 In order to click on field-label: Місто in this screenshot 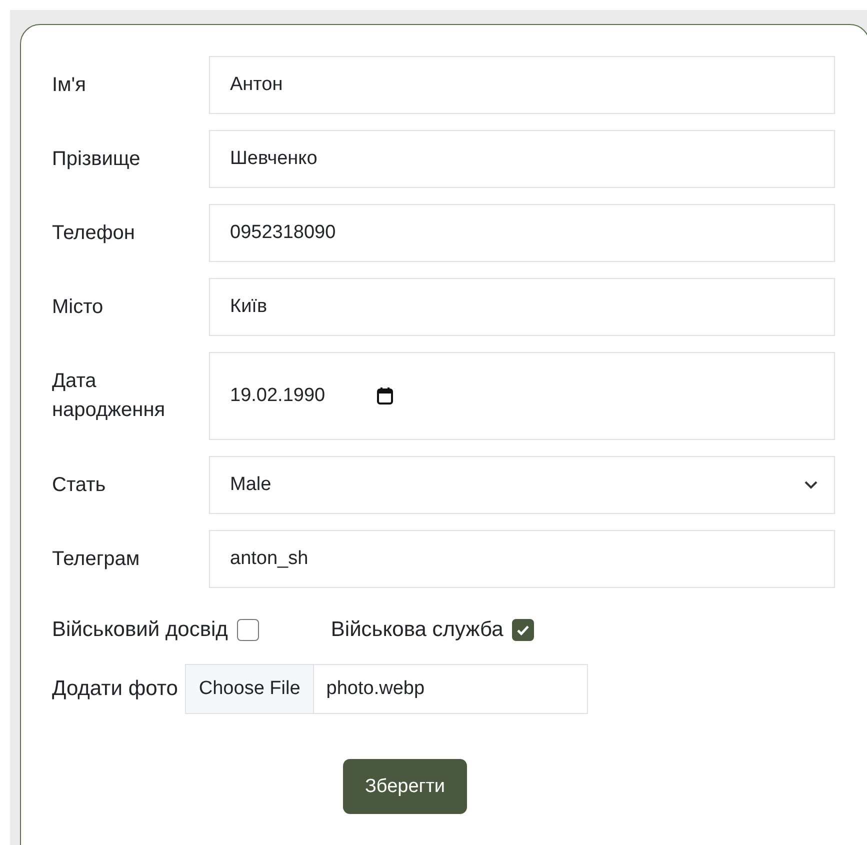, I will do `click(78, 307)`.